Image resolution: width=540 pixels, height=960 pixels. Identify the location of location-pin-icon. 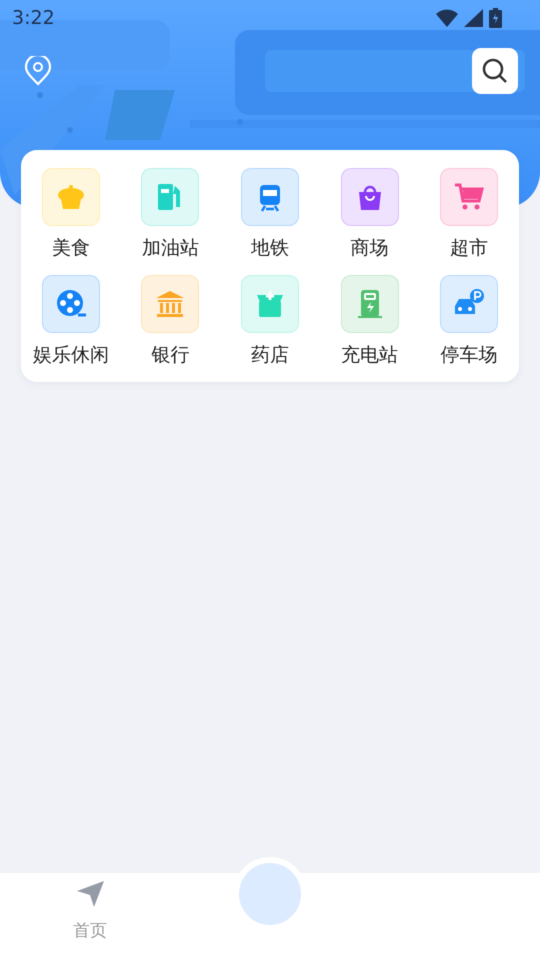
(38, 71).